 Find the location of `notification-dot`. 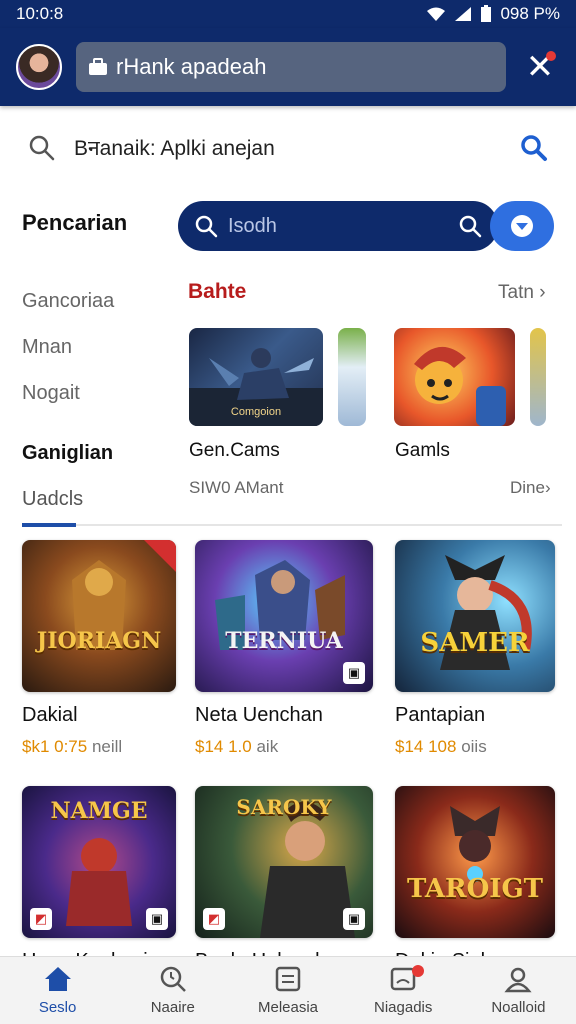

notification-dot is located at coordinates (551, 56).